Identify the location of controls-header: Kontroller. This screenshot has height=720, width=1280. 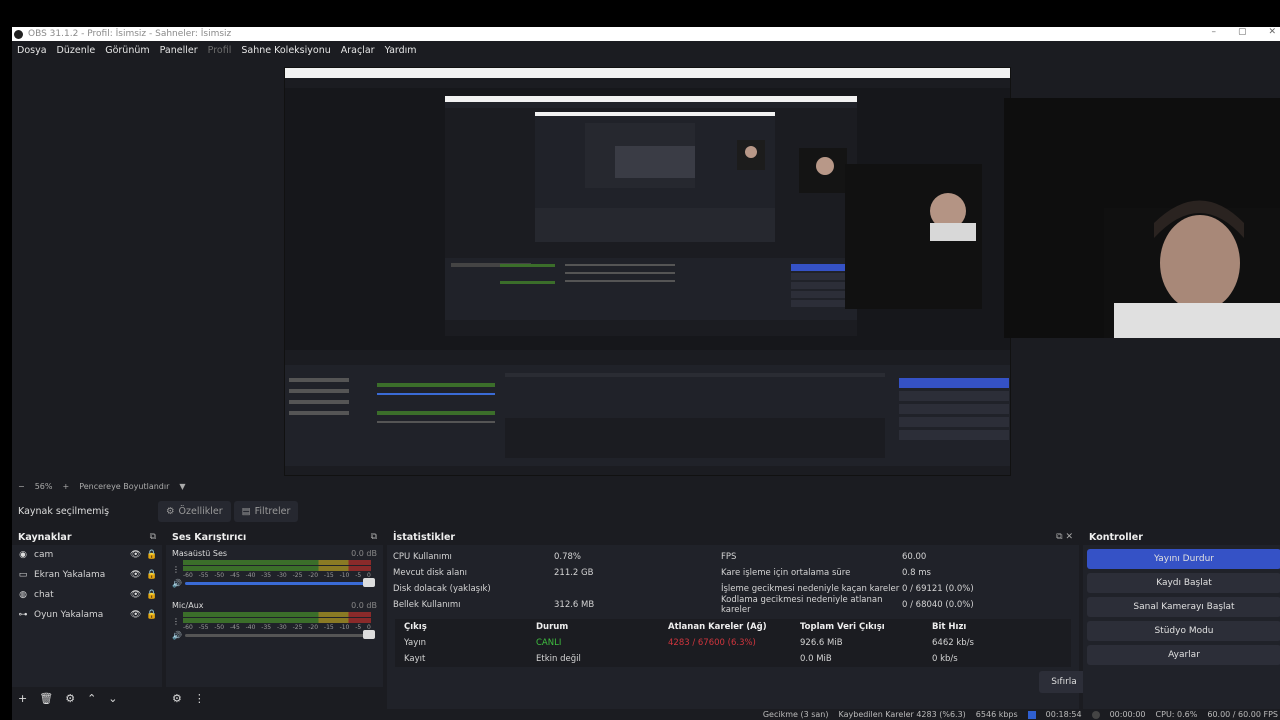
(1181, 537).